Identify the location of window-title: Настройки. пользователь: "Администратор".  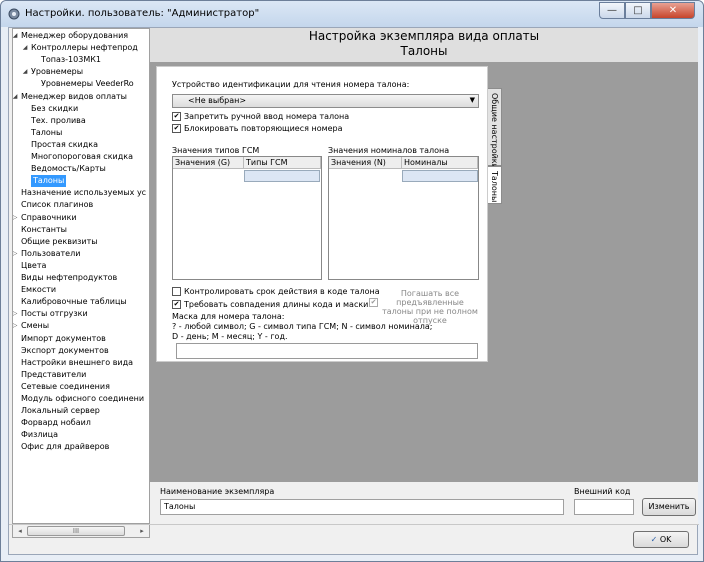
(142, 13).